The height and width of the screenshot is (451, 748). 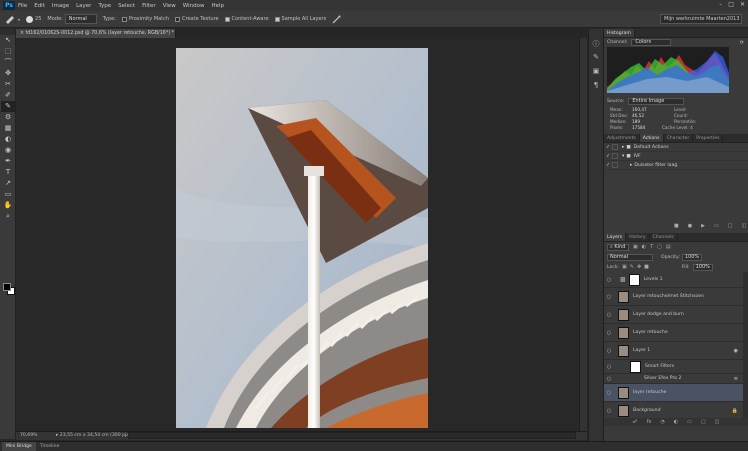 What do you see at coordinates (651, 247) in the screenshot?
I see `filter-type-icon: T` at bounding box center [651, 247].